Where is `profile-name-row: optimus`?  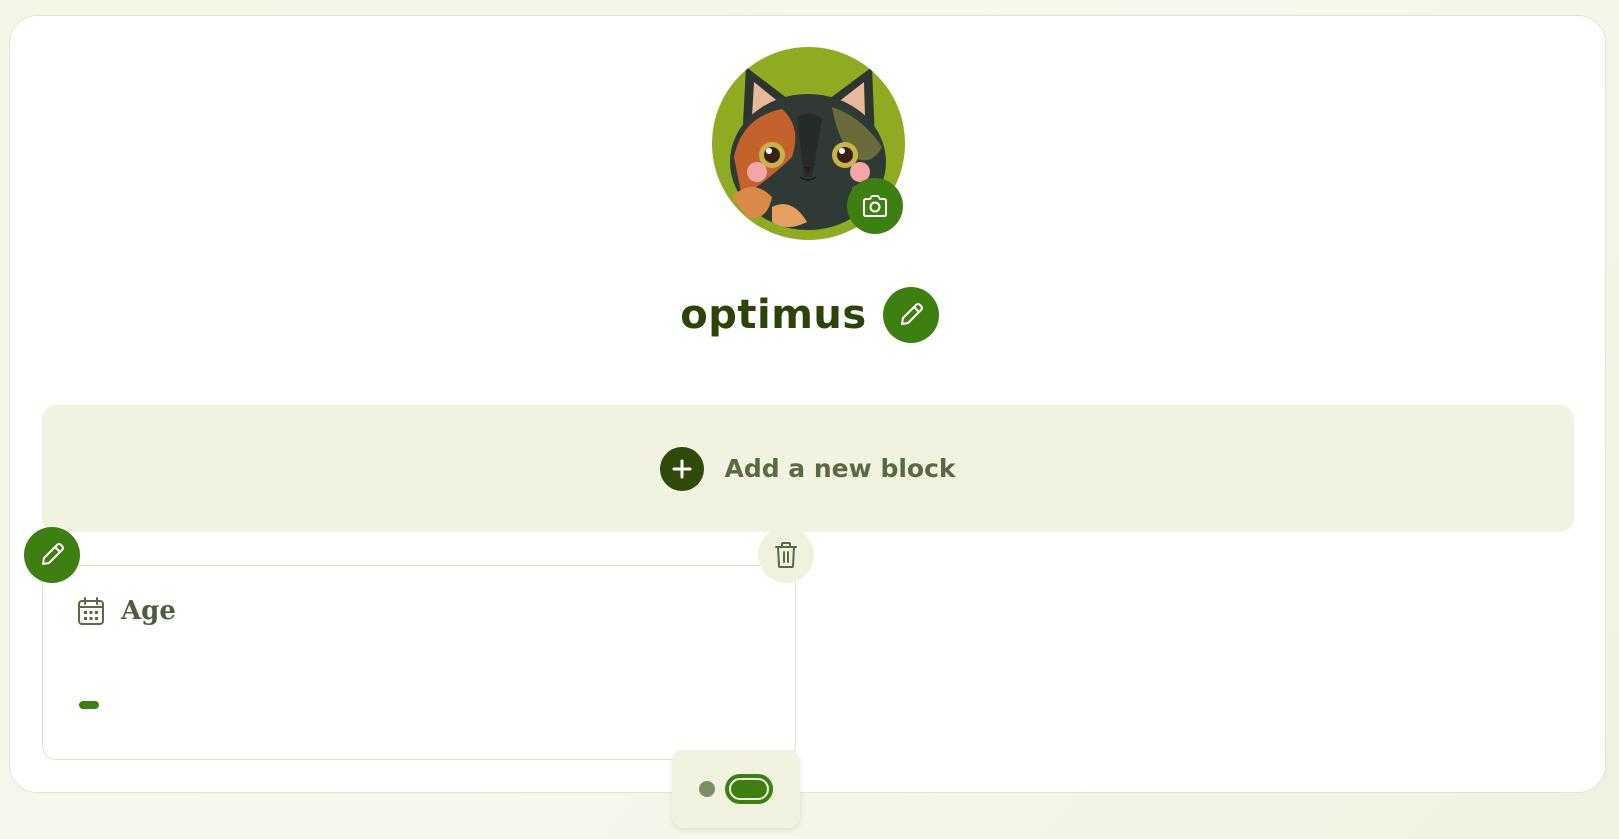 profile-name-row: optimus is located at coordinates (809, 315).